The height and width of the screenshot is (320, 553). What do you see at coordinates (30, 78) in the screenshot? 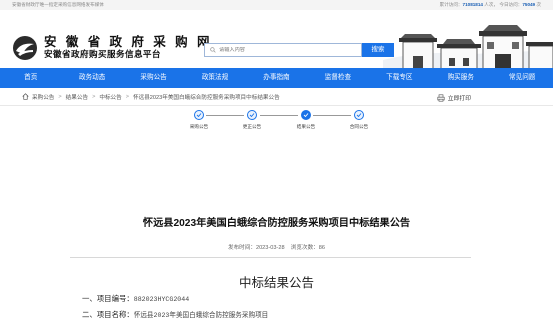
I see `nav-item-home: 首页` at bounding box center [30, 78].